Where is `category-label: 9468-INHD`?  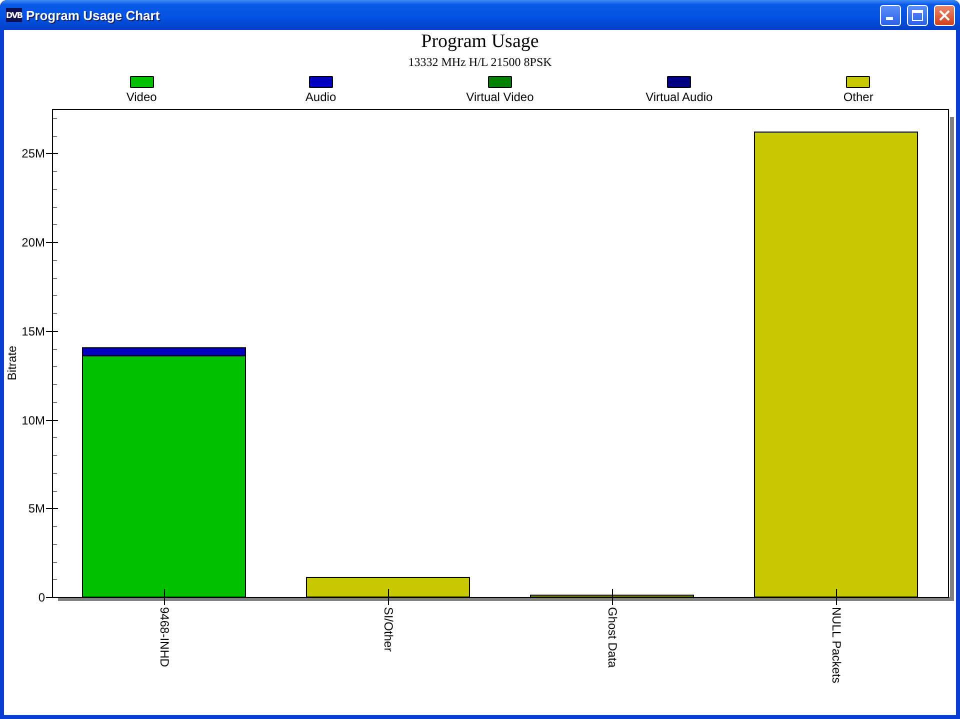 category-label: 9468-INHD is located at coordinates (165, 637).